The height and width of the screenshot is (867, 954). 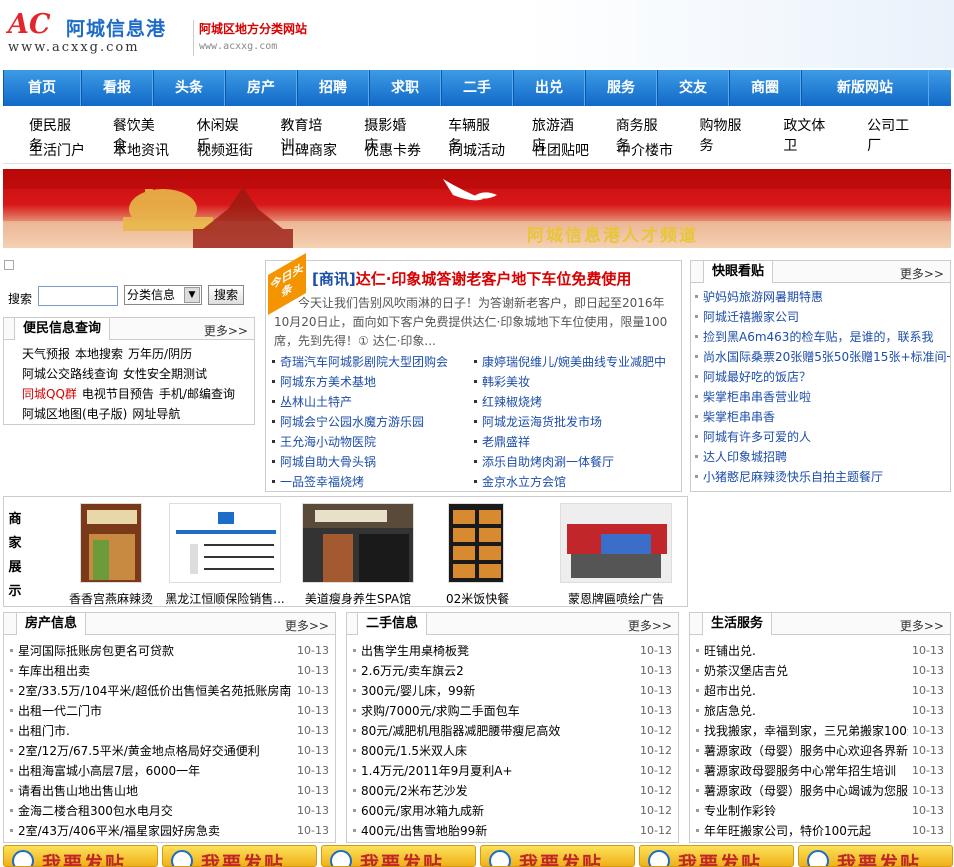 I want to click on shop-card: 蒙恩牌匾喷绘广告, so click(x=616, y=555).